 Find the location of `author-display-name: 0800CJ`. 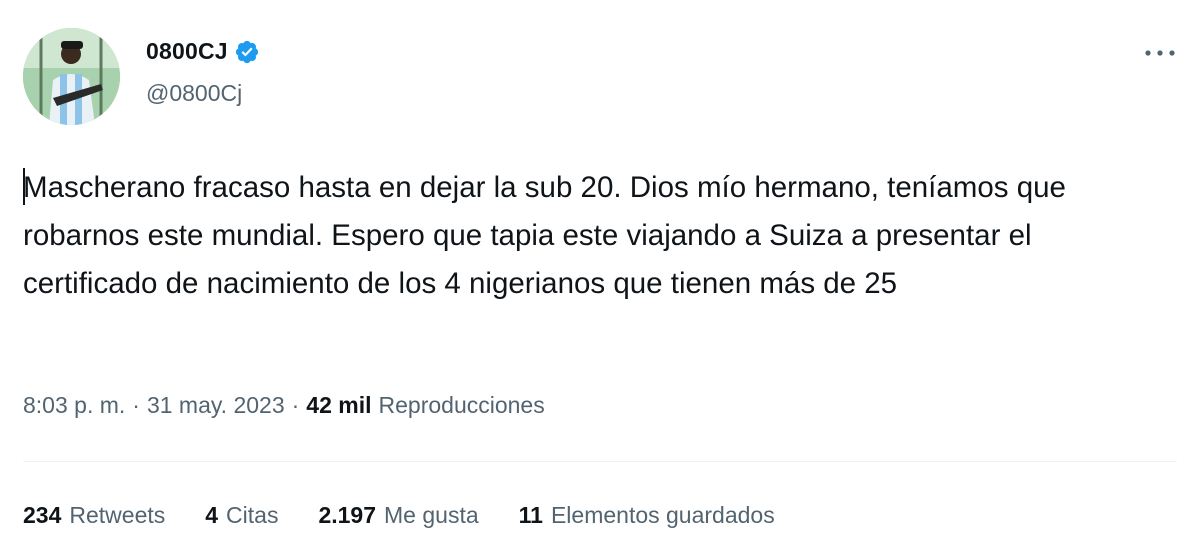

author-display-name: 0800CJ is located at coordinates (187, 51).